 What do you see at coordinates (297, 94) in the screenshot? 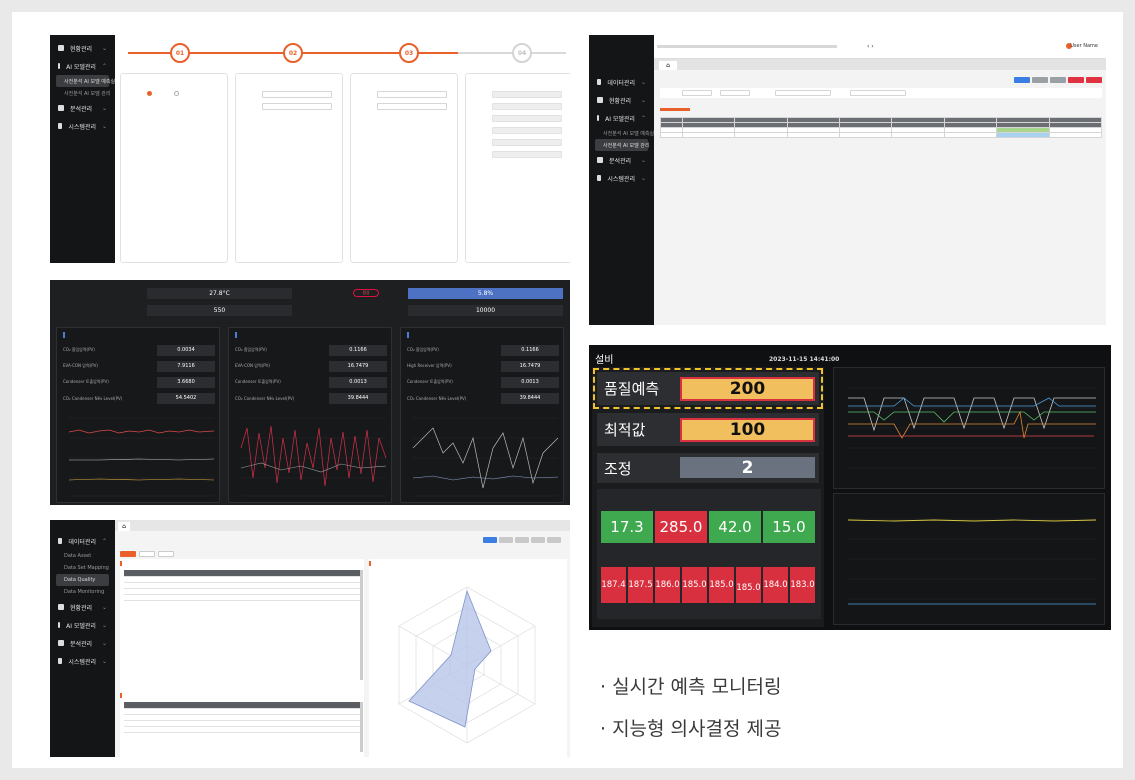
I see `model-input` at bounding box center [297, 94].